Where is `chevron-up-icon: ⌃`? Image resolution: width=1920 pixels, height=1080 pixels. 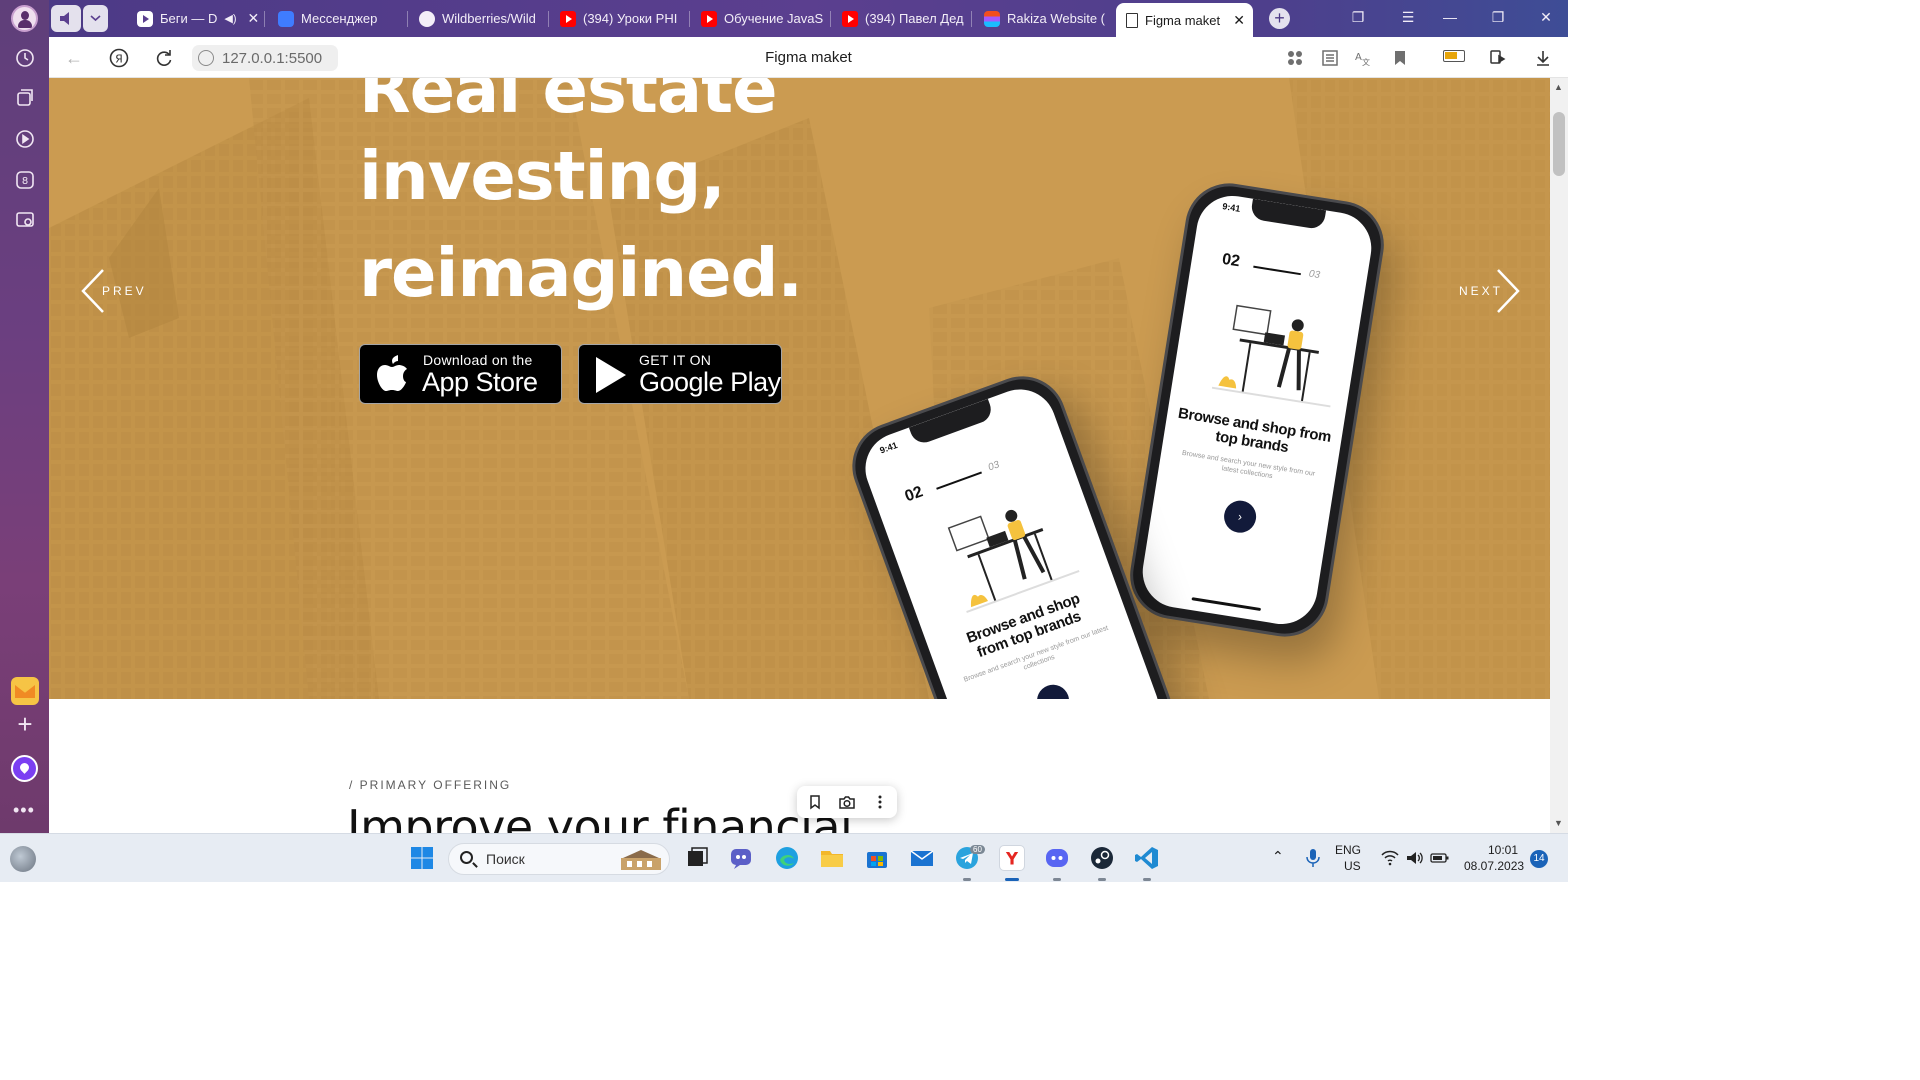
chevron-up-icon: ⌃ is located at coordinates (1278, 856).